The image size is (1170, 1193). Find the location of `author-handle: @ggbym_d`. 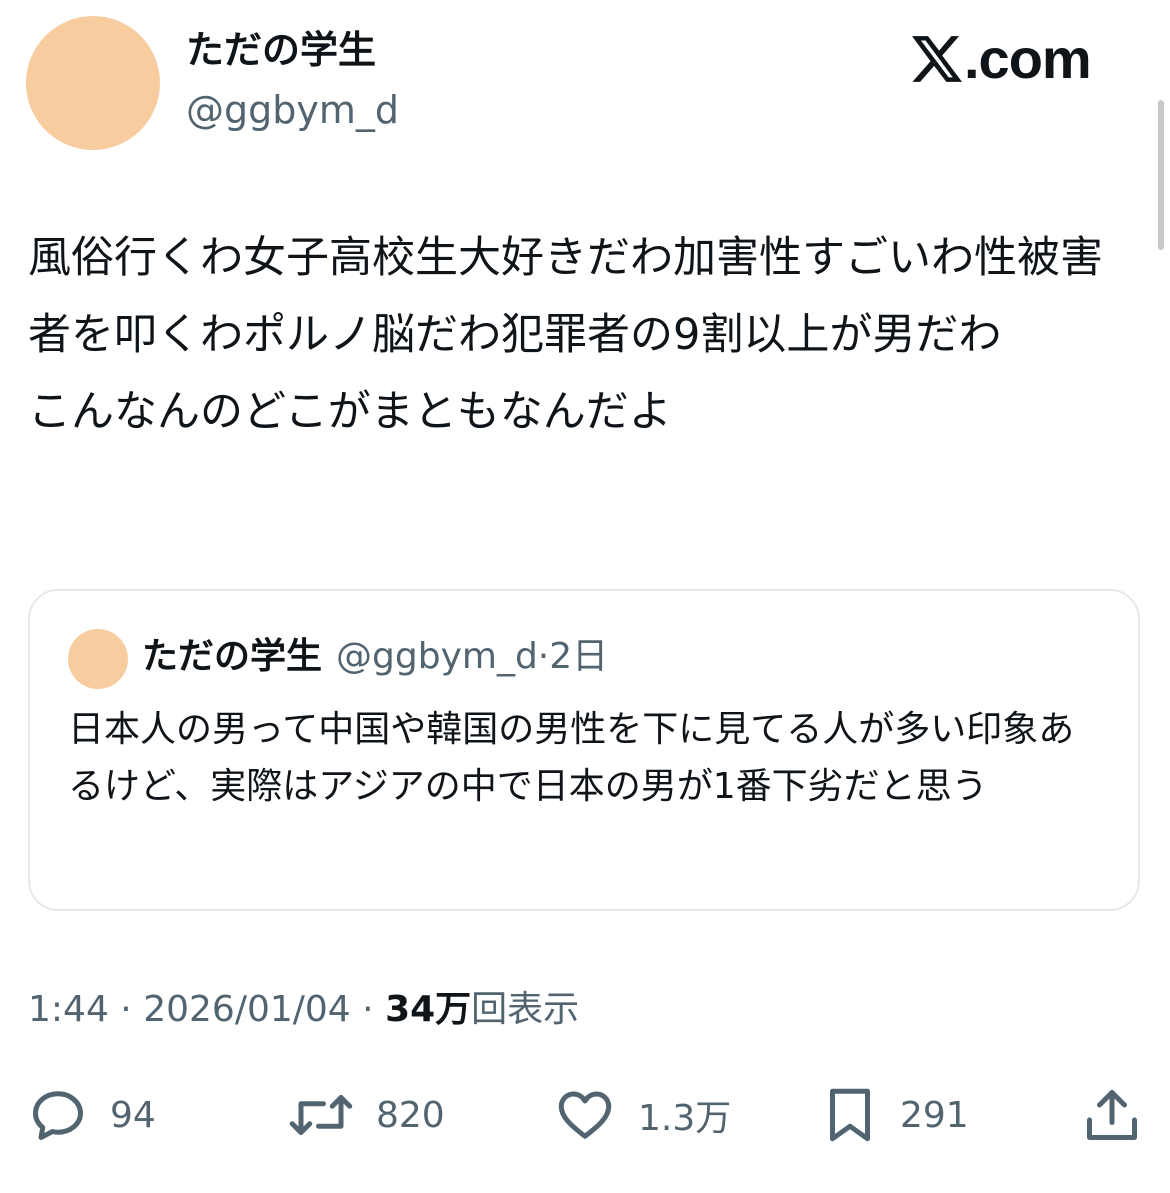

author-handle: @ggbym_d is located at coordinates (292, 111).